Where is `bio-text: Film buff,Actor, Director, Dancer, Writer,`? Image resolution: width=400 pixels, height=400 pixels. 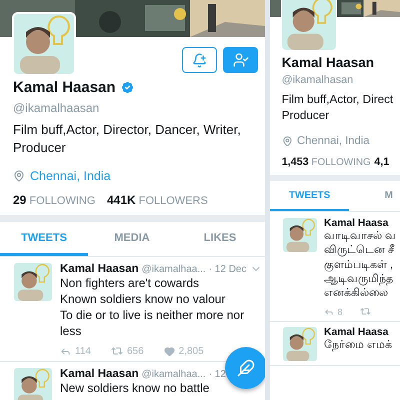 bio-text: Film buff,Actor, Director, Dancer, Writer, is located at coordinates (127, 130).